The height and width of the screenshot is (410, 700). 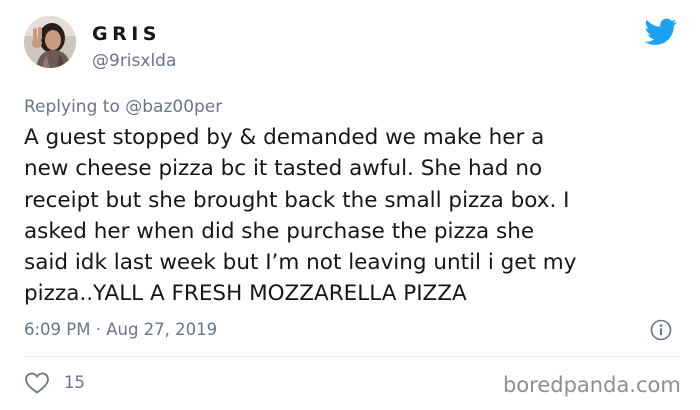 I want to click on avatar, so click(x=50, y=42).